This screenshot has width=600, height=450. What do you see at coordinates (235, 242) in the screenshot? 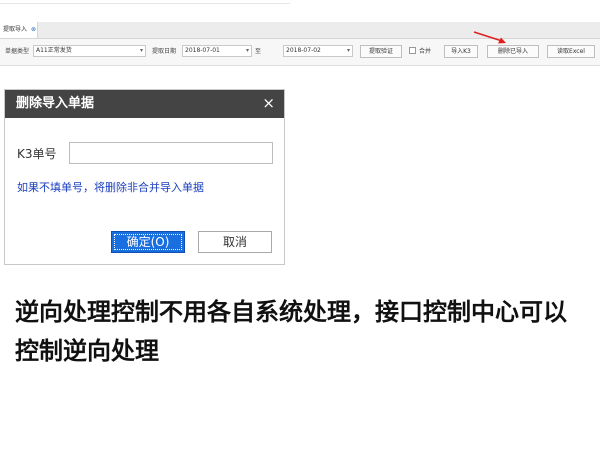
I see `cancel-button: 取消` at bounding box center [235, 242].